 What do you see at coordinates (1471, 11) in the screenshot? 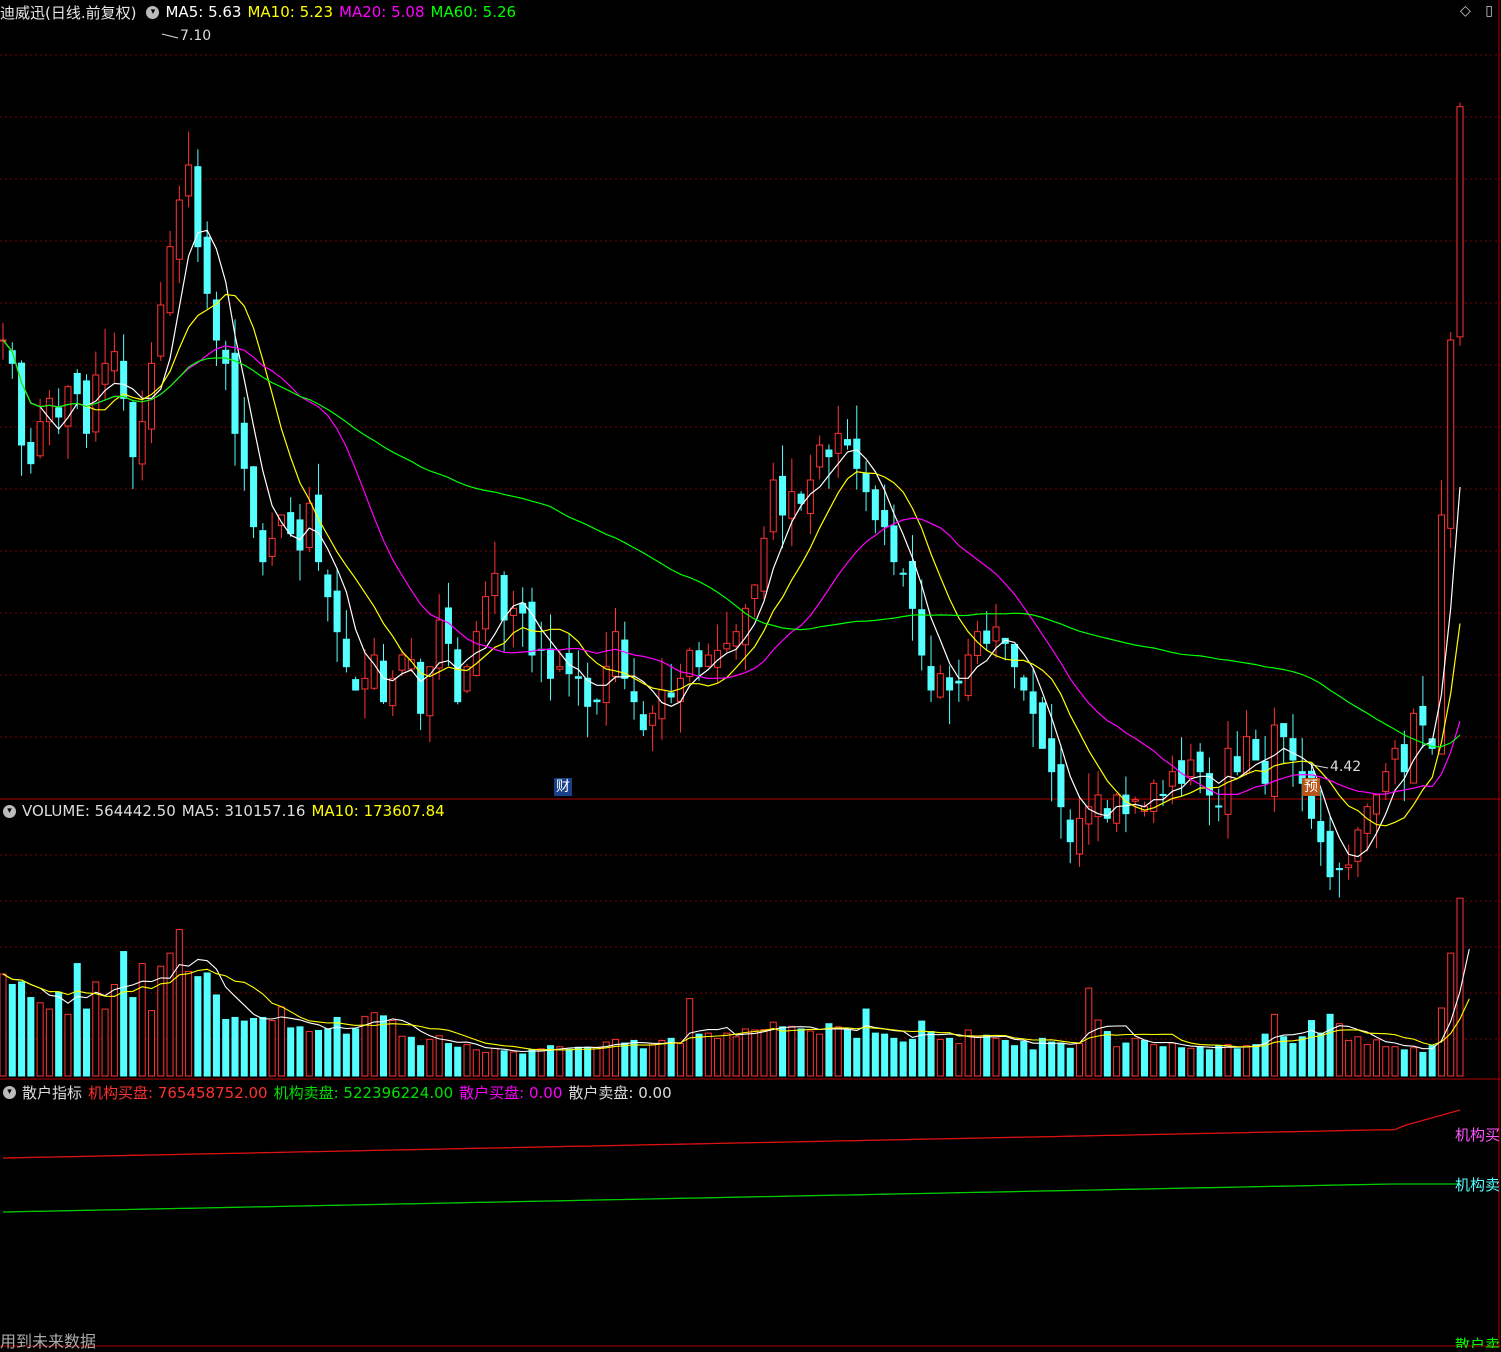
I see `window-controls: ◇ ▯` at bounding box center [1471, 11].